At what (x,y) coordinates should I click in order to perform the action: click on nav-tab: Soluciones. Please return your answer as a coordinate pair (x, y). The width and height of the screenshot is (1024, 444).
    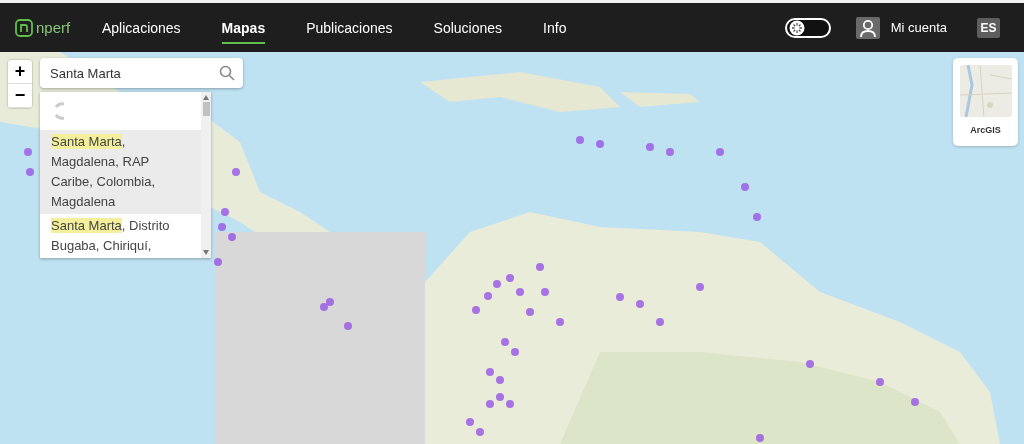
    Looking at the image, I should click on (468, 27).